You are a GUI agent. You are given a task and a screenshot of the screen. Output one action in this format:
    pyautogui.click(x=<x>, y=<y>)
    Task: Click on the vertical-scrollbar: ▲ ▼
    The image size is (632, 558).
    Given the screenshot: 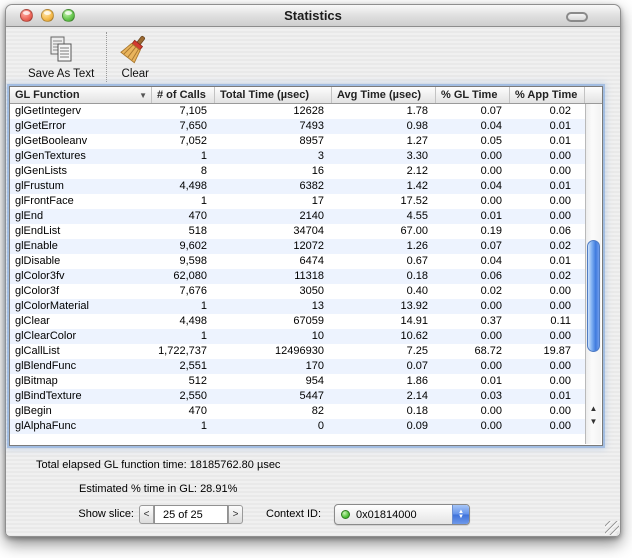 What is the action you would take?
    pyautogui.click(x=593, y=274)
    